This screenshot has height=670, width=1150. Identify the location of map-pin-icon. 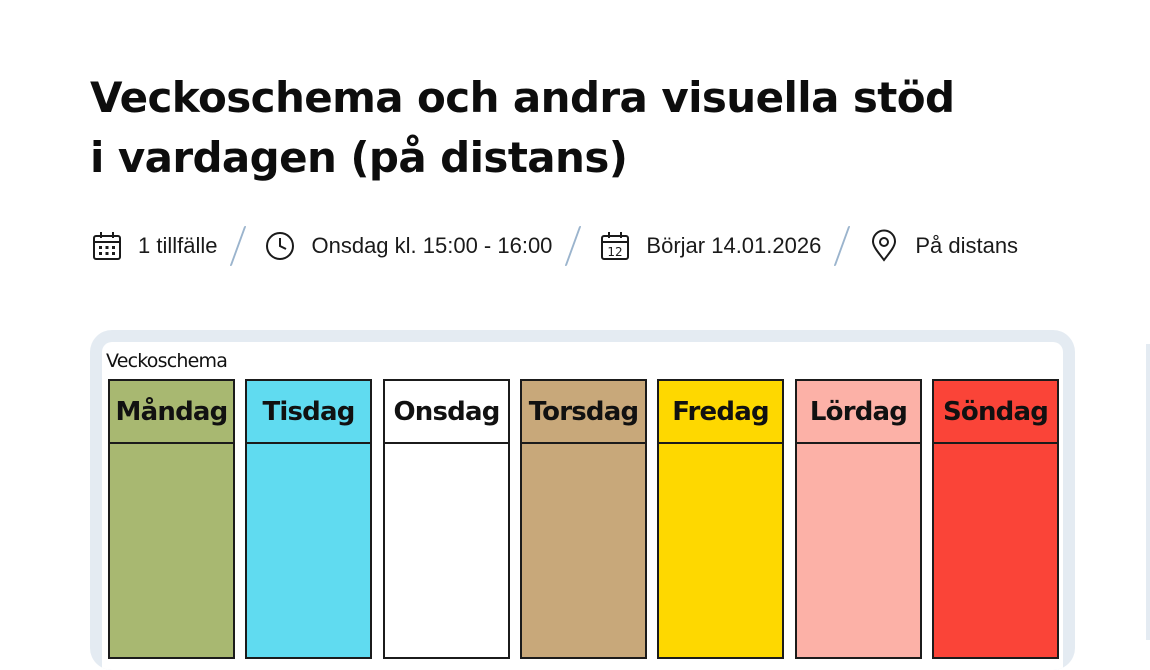
(884, 246).